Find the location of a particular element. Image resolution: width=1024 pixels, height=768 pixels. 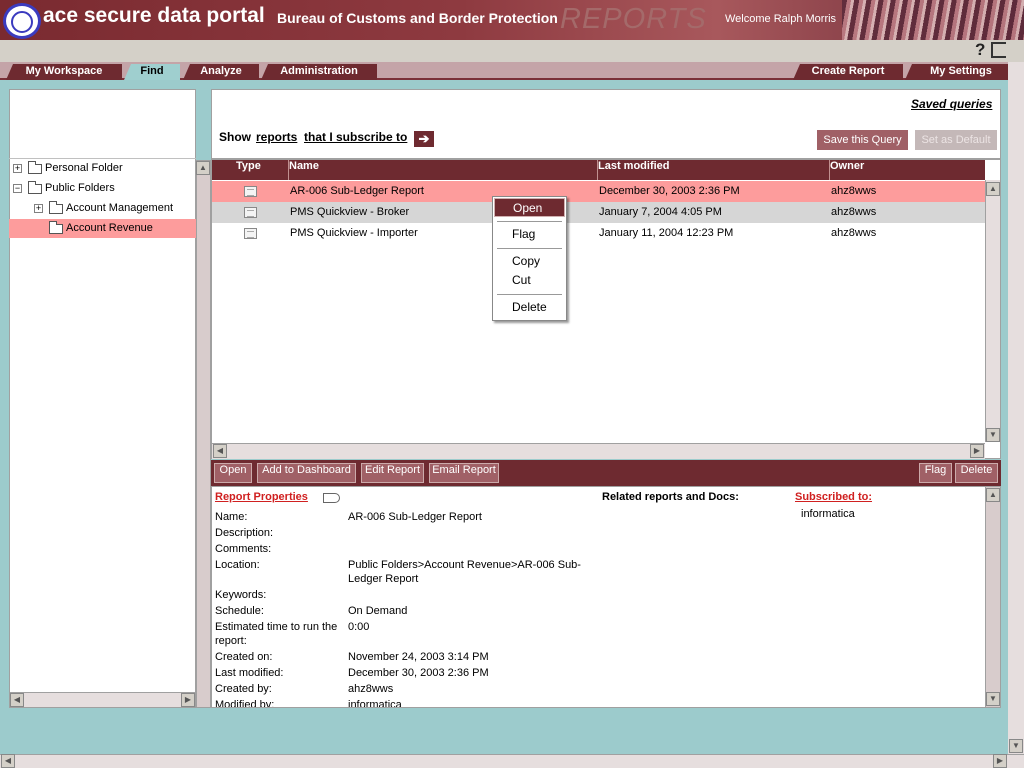

property-value: 0:00 is located at coordinates (359, 627).